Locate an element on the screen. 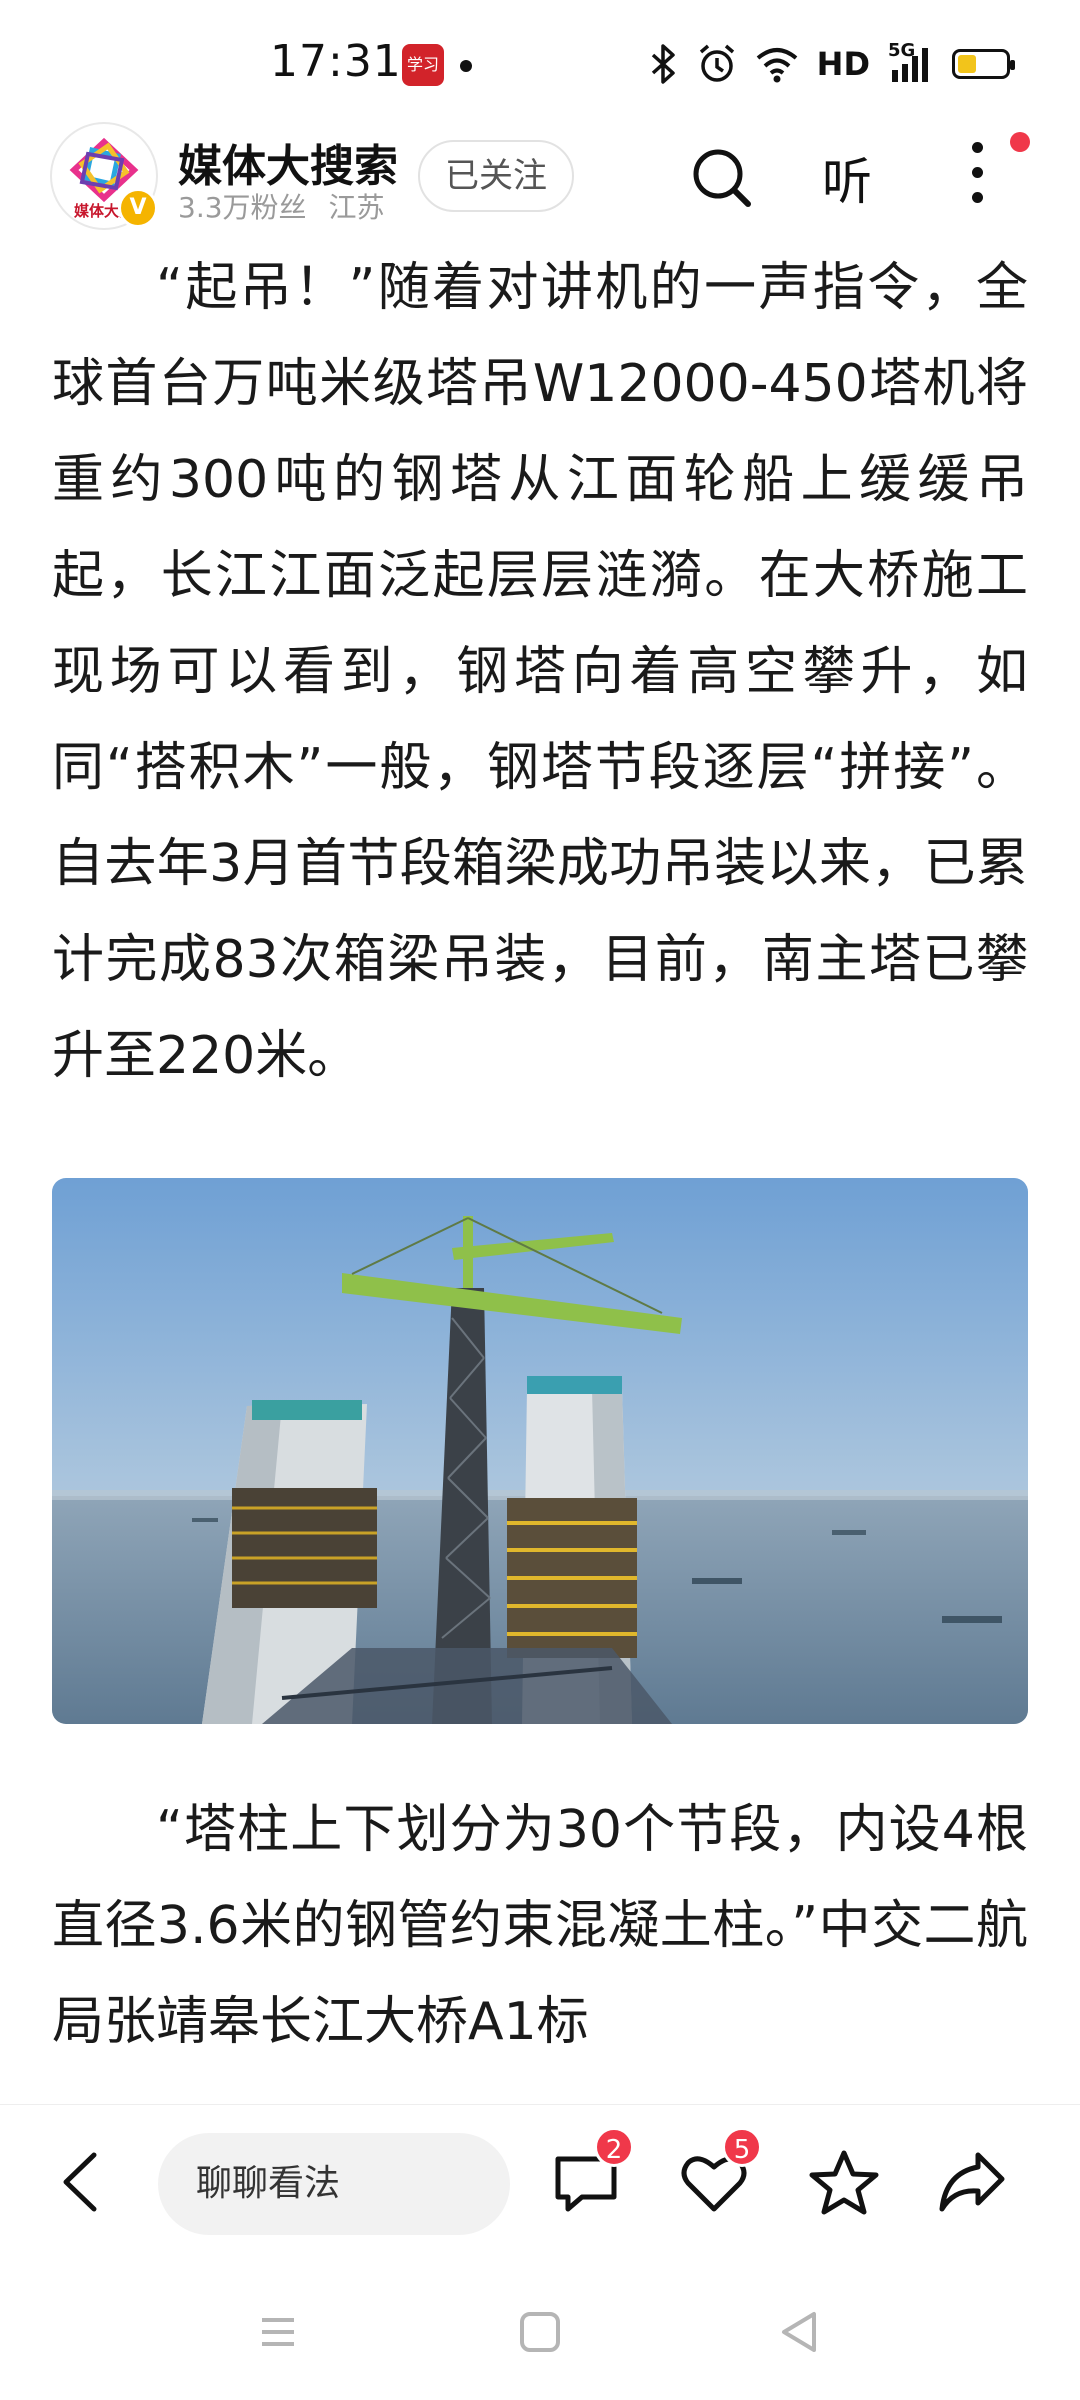 The image size is (1080, 2400). back-icon is located at coordinates (82, 2182).